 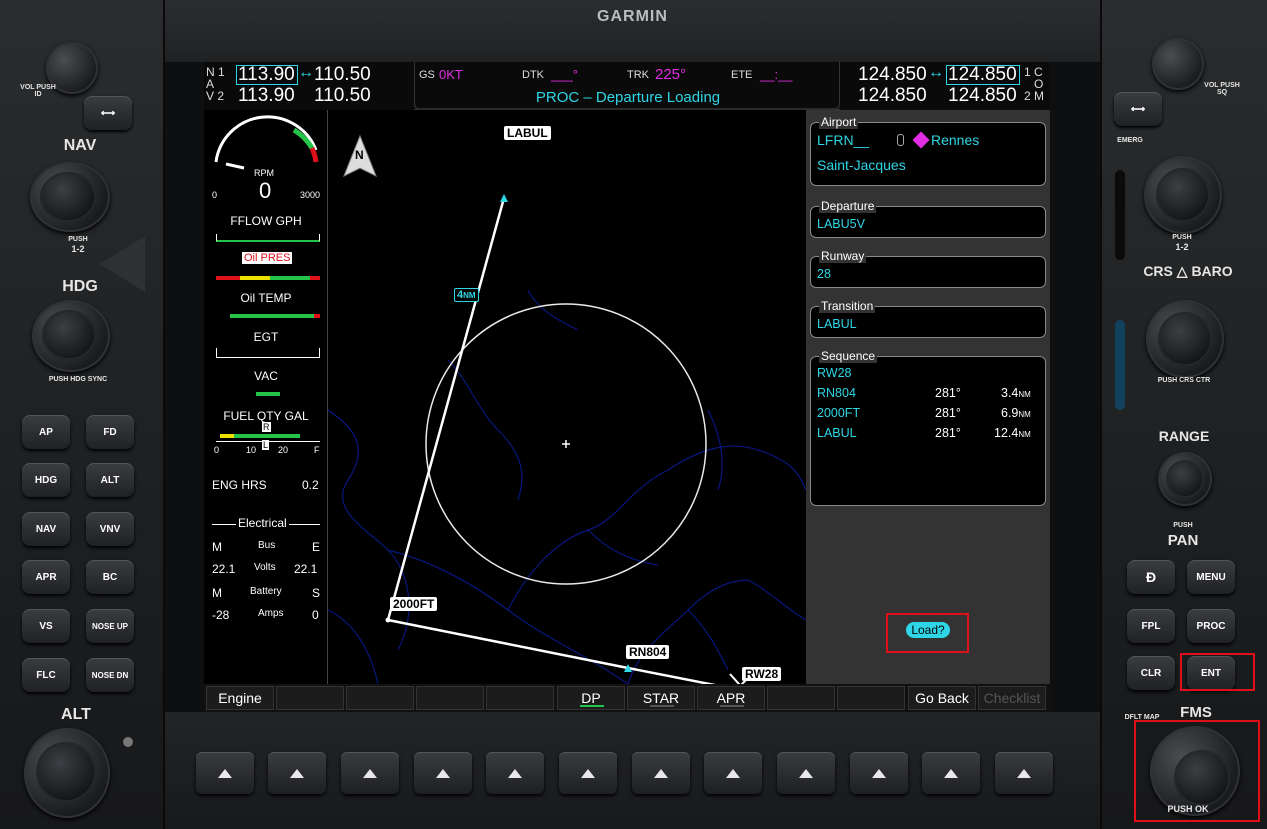 I want to click on com-swap-button: ⟷, so click(x=1138, y=109).